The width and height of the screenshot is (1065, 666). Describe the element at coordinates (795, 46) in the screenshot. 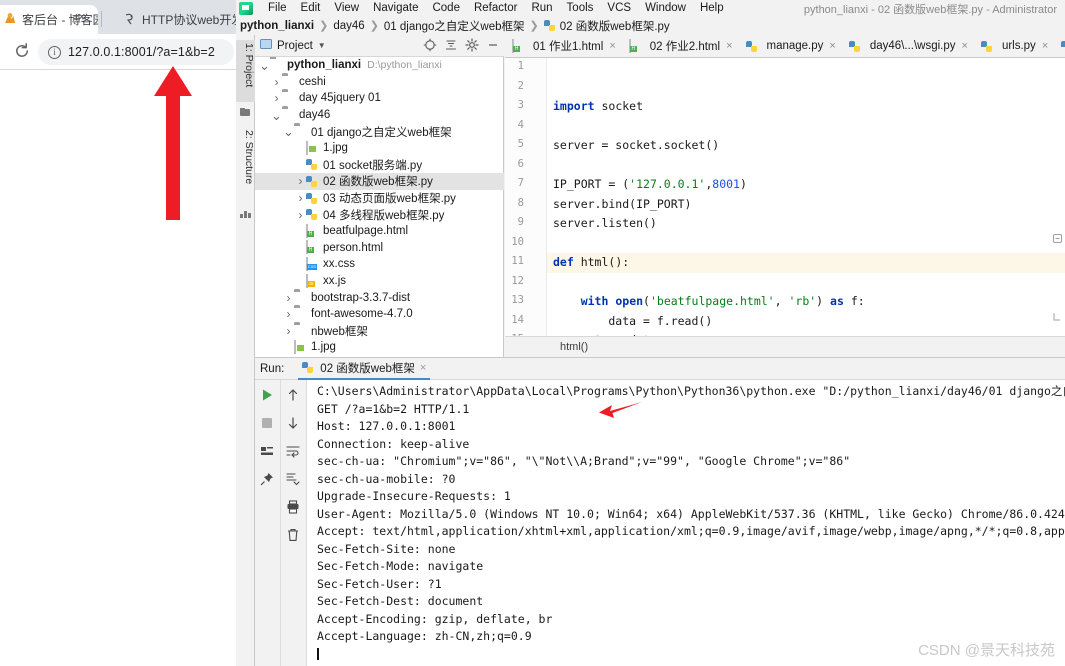

I see `editor-tab-label: manage.py` at that location.